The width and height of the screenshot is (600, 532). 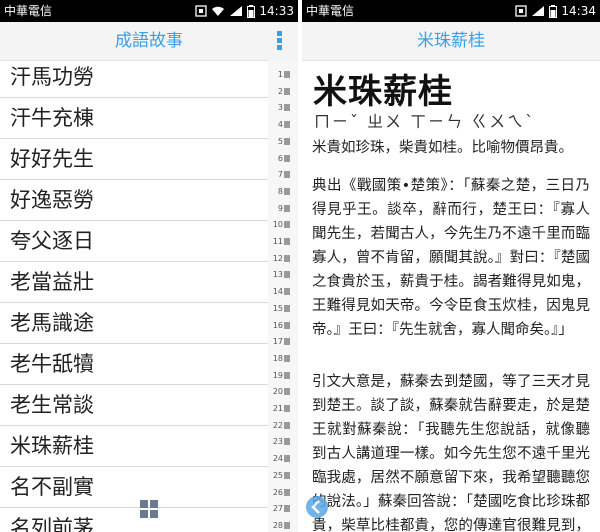 I want to click on index-number: 14, so click(x=281, y=292).